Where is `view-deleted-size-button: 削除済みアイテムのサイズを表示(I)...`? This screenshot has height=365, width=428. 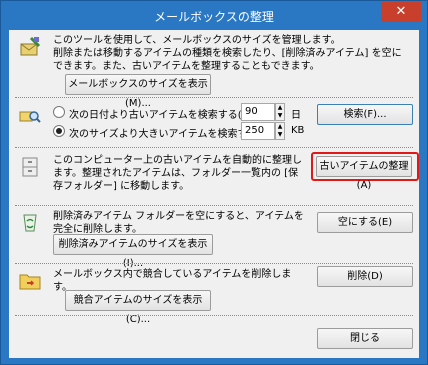 view-deleted-size-button: 削除済みアイテムのサイズを表示(I)... is located at coordinates (133, 251).